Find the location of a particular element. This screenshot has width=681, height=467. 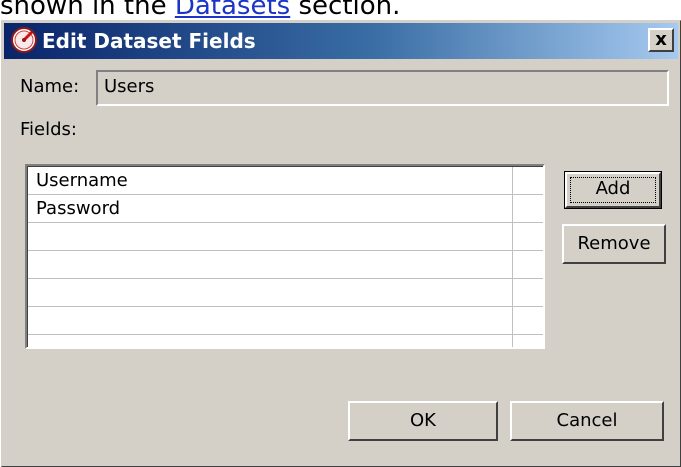

cancel-button-label: Cancel is located at coordinates (587, 420).